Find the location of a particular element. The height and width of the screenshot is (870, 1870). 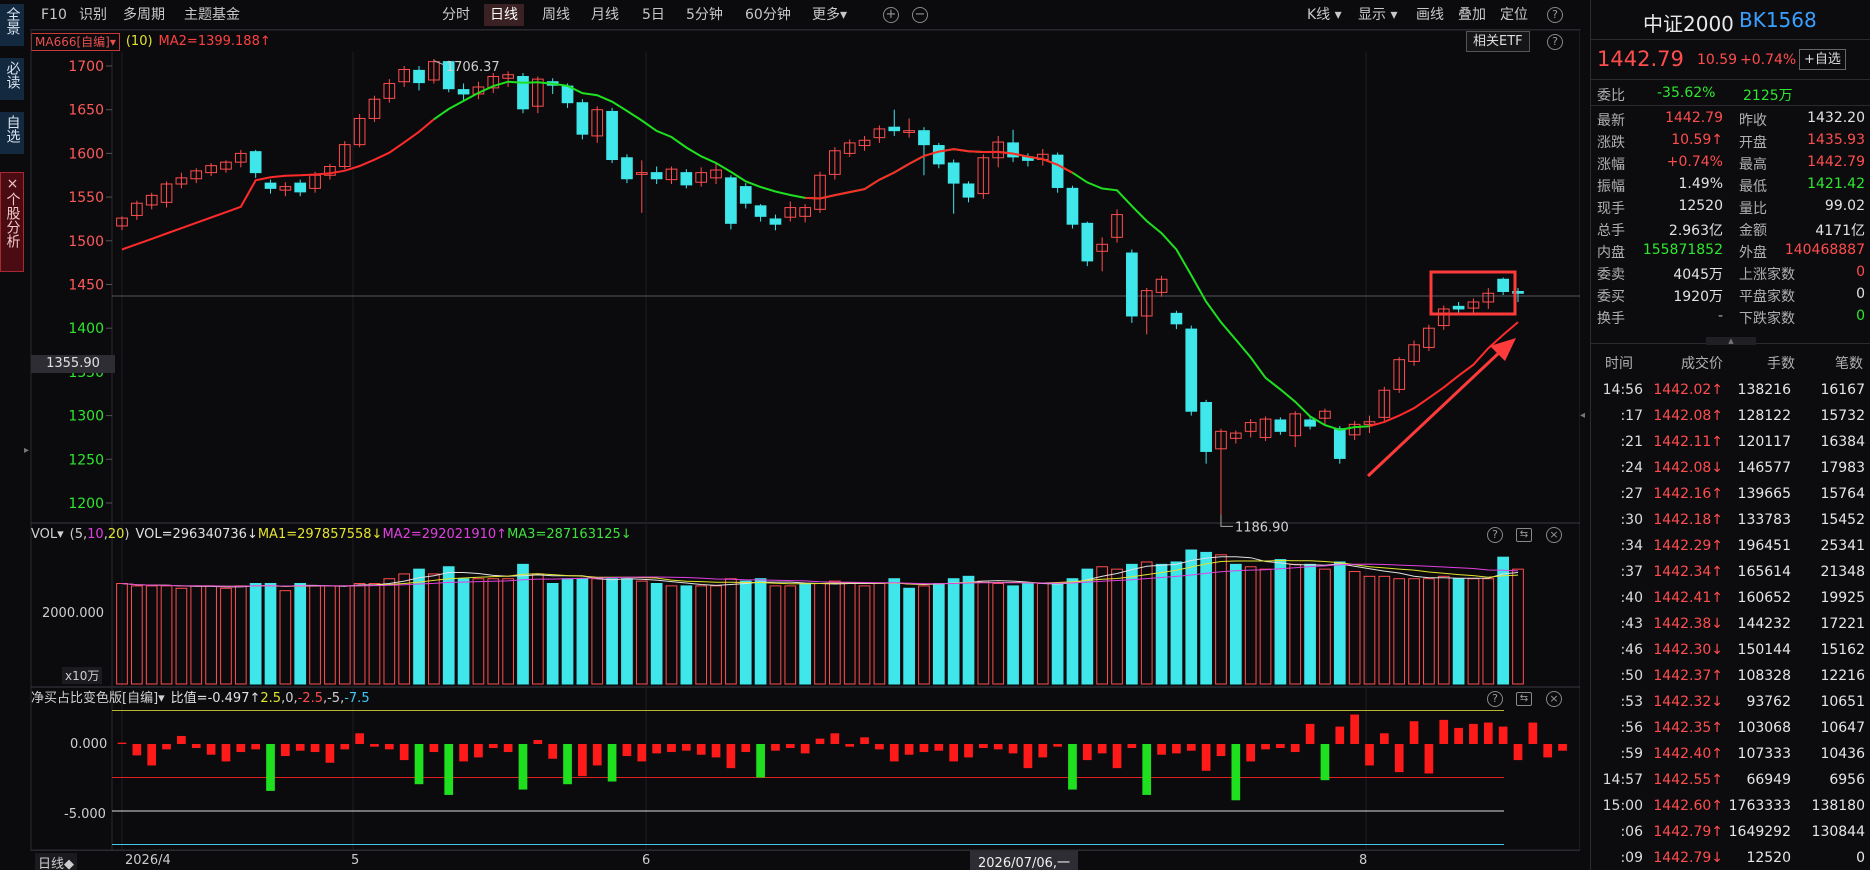

price-tick: 1200 is located at coordinates (86, 504).